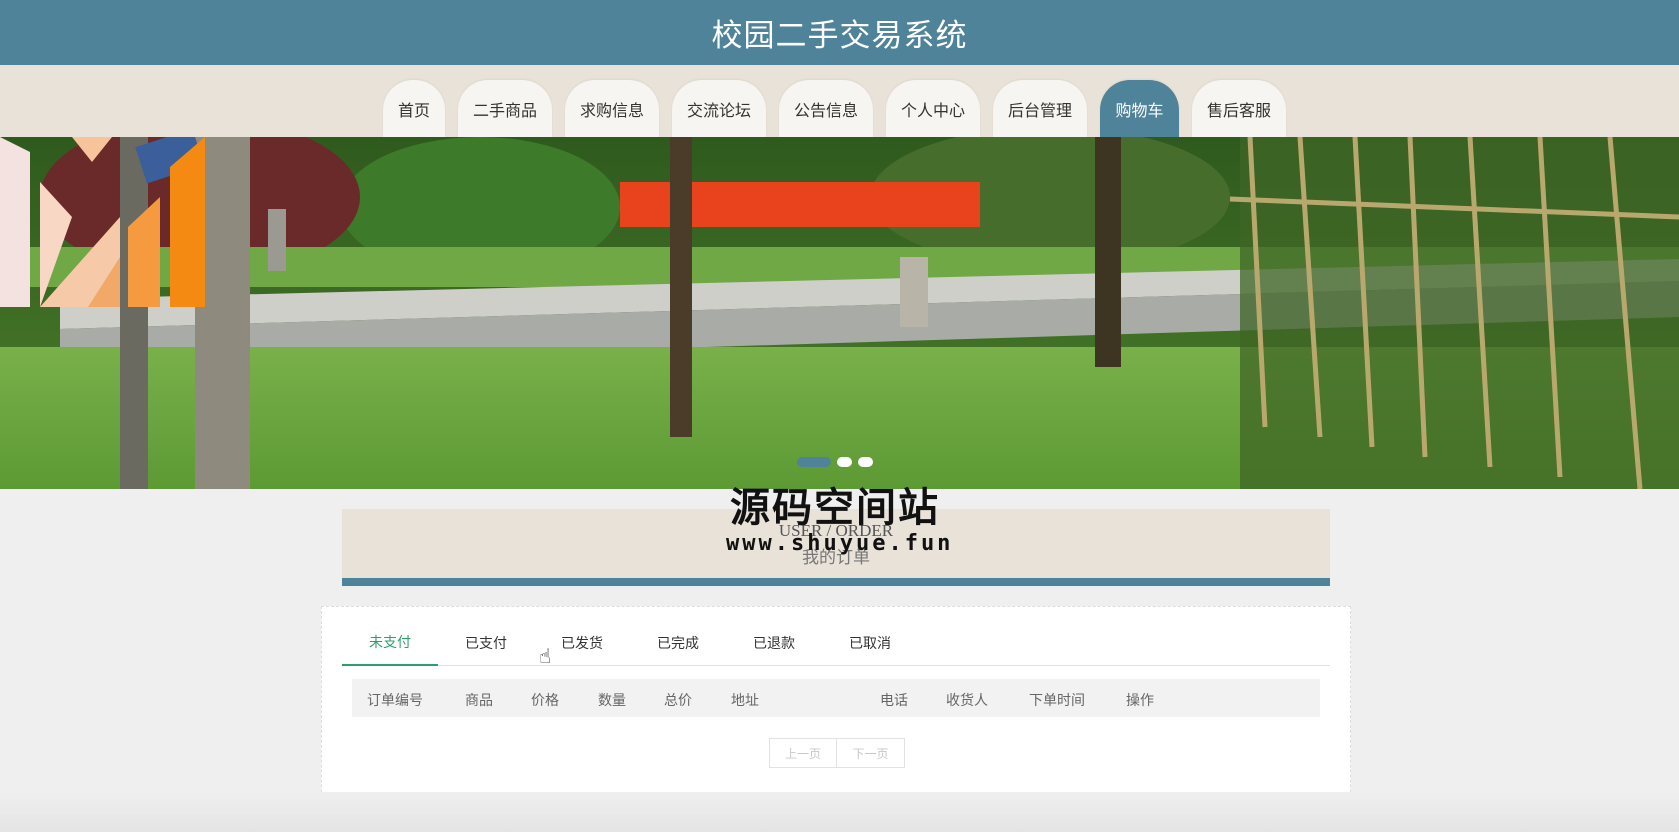  Describe the element at coordinates (745, 701) in the screenshot. I see `column-header: 地址` at that location.